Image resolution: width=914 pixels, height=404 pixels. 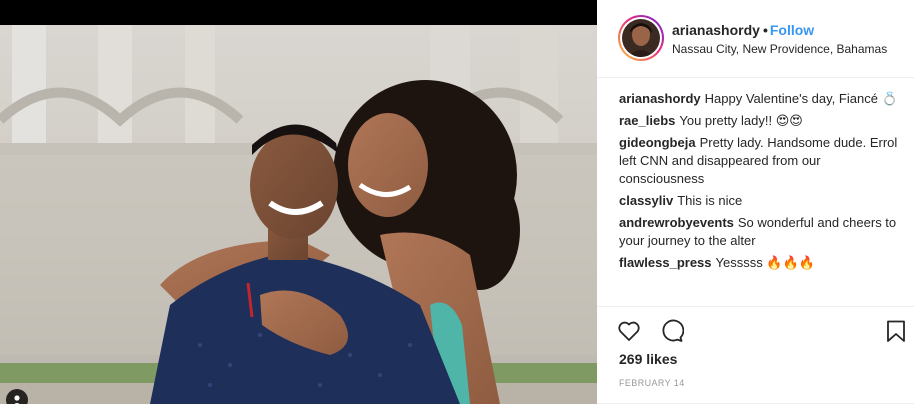 I want to click on like-count: 269 likes, so click(x=648, y=359).